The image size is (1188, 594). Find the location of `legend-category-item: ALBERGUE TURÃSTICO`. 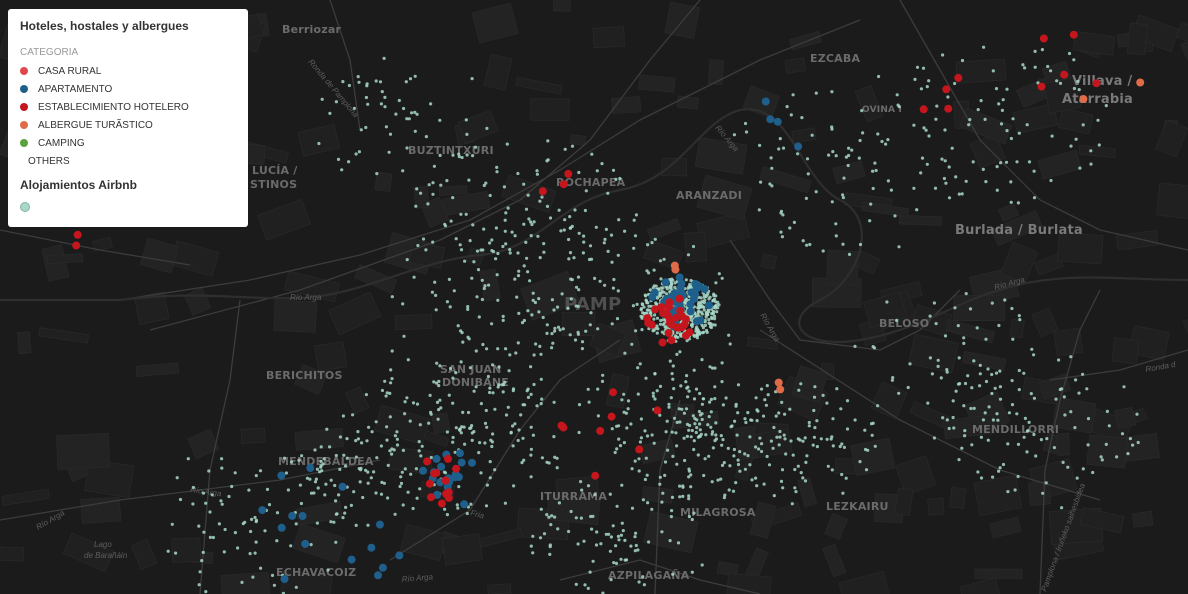

legend-category-item: ALBERGUE TURÃSTICO is located at coordinates (128, 125).